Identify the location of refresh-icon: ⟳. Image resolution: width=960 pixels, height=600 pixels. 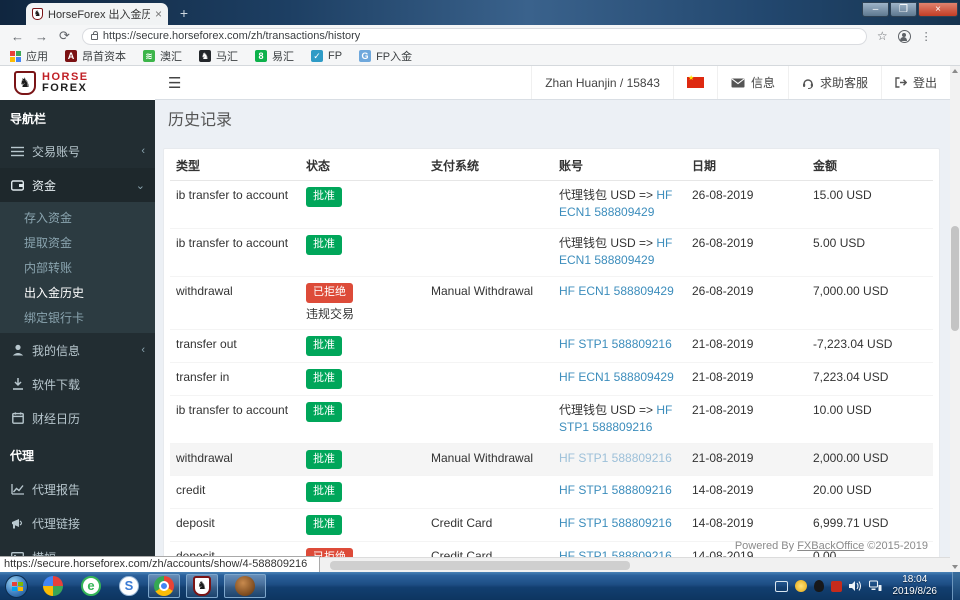
(64, 36).